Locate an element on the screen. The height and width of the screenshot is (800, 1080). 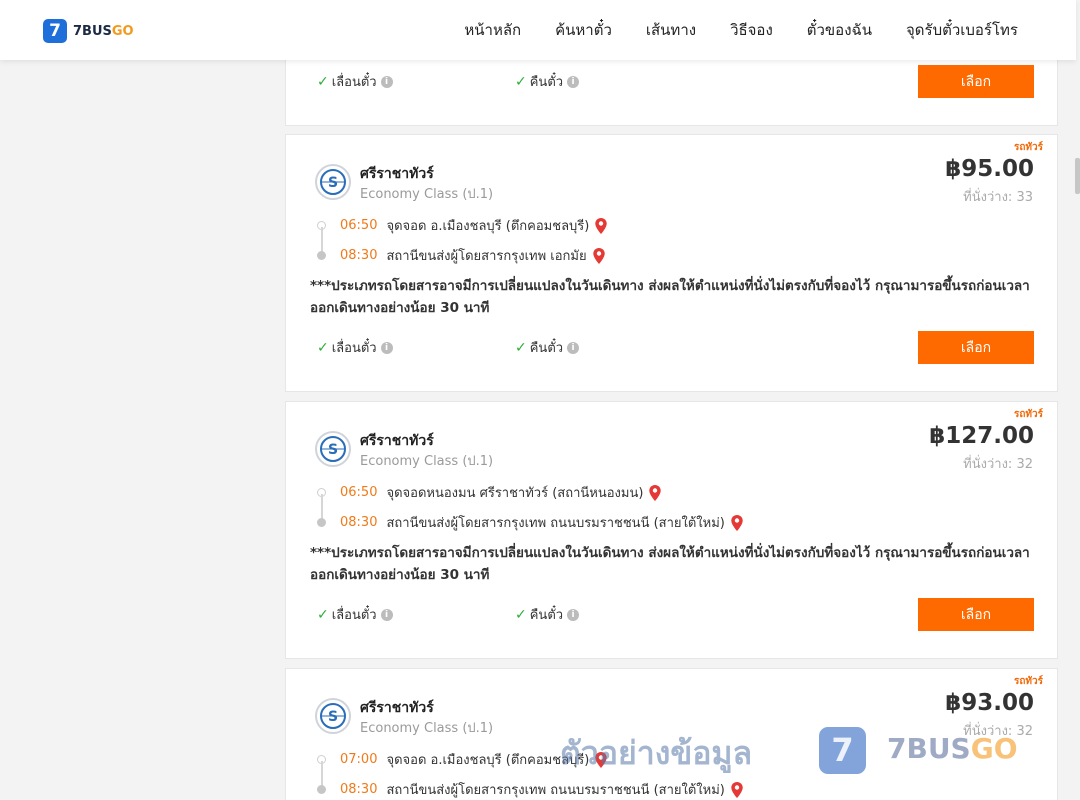
nav-routes: เส้นทาง is located at coordinates (671, 30).